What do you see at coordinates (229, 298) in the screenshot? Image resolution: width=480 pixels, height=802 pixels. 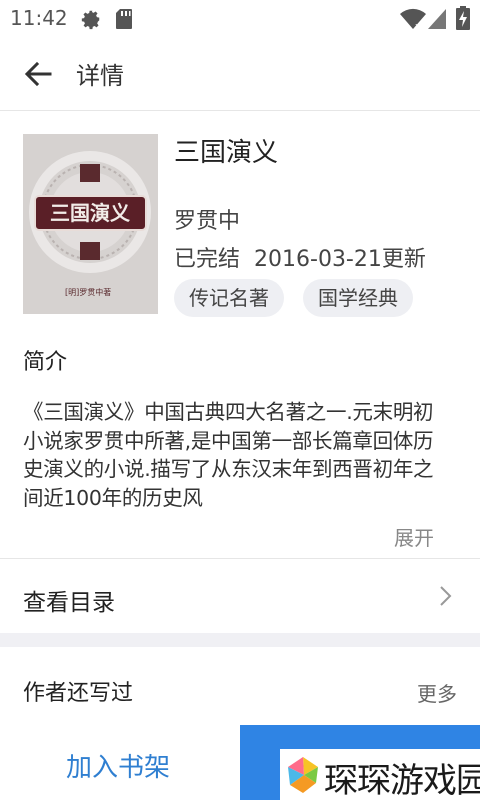 I see `tag-biography-classic: 传记名著` at bounding box center [229, 298].